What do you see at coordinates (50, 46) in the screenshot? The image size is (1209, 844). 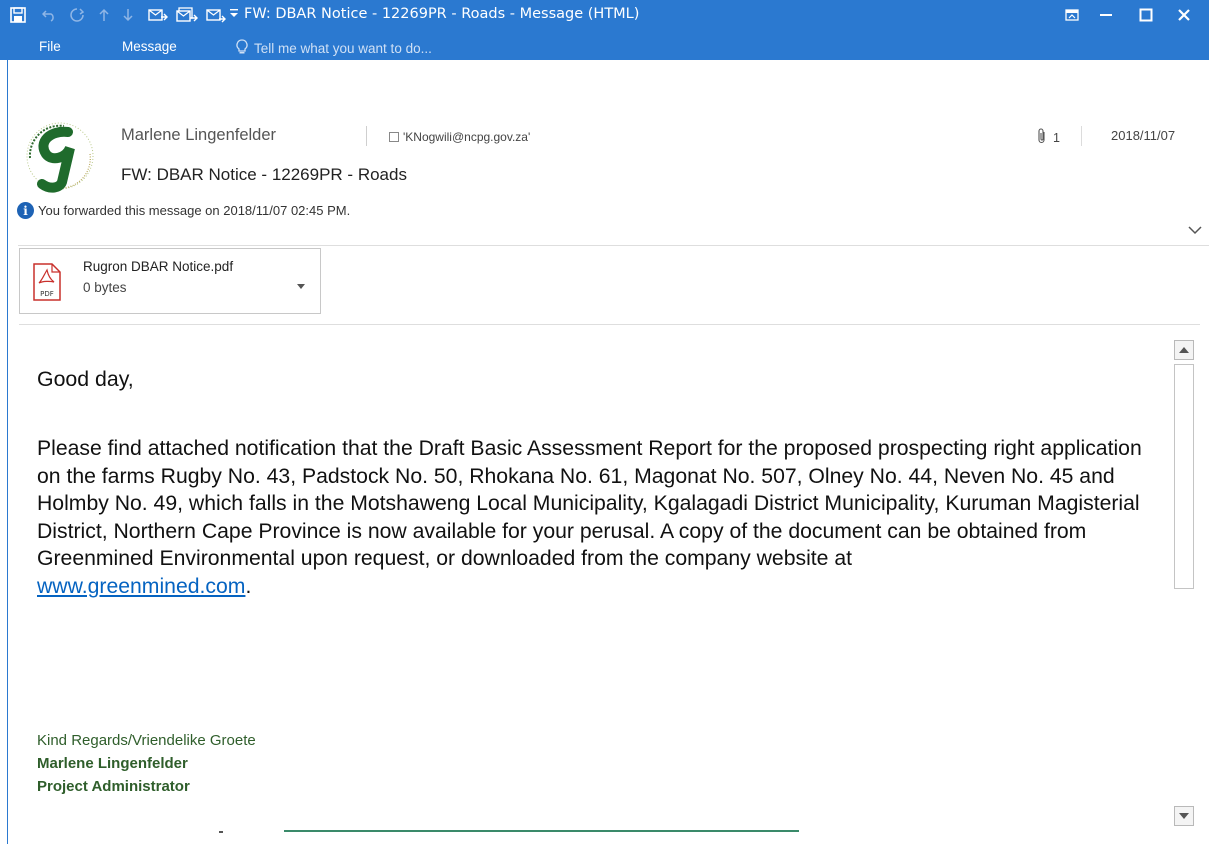 I see `tab-file: File` at bounding box center [50, 46].